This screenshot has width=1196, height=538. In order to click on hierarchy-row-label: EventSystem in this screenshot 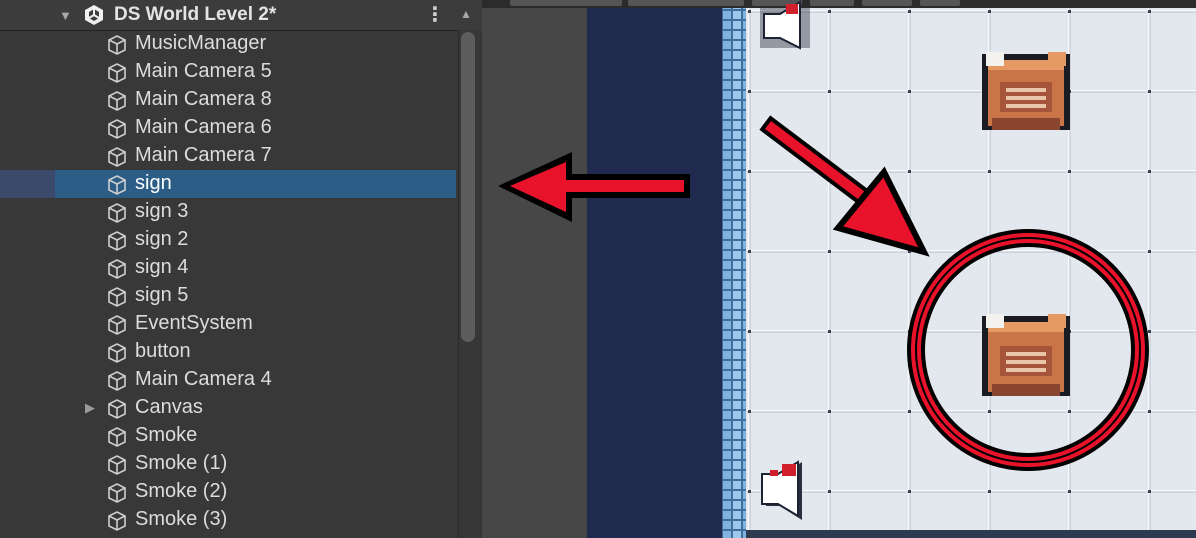, I will do `click(194, 323)`.